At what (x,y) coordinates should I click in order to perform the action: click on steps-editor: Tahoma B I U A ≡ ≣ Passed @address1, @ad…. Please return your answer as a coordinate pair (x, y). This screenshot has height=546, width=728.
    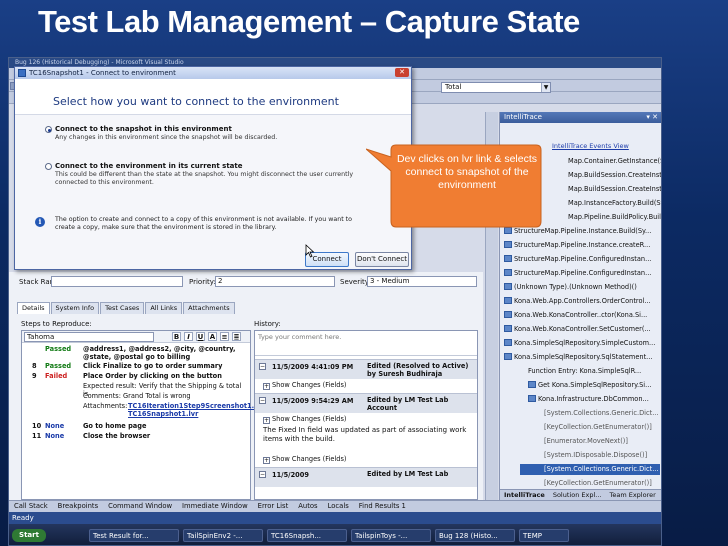
    Looking at the image, I should click on (140, 415).